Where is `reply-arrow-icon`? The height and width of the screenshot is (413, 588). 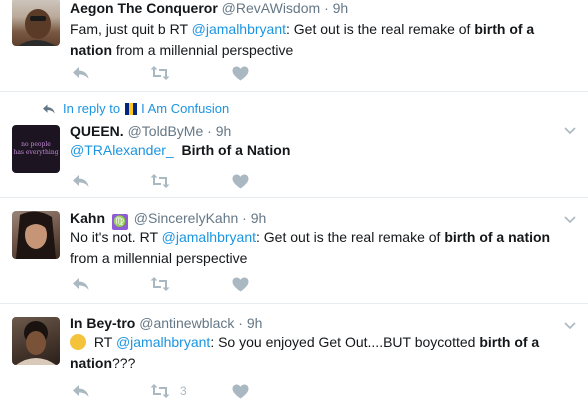 reply-arrow-icon is located at coordinates (49, 108).